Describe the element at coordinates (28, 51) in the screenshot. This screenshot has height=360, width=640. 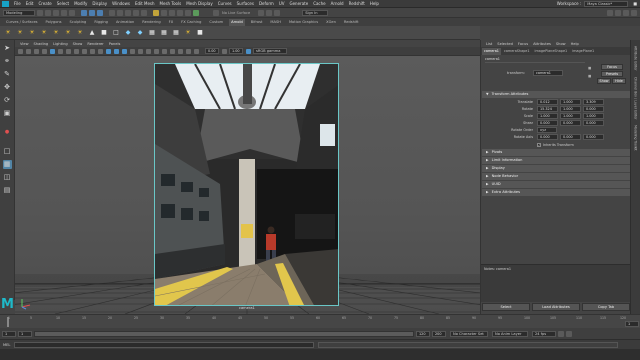
I see `camera-attributes-icon` at that location.